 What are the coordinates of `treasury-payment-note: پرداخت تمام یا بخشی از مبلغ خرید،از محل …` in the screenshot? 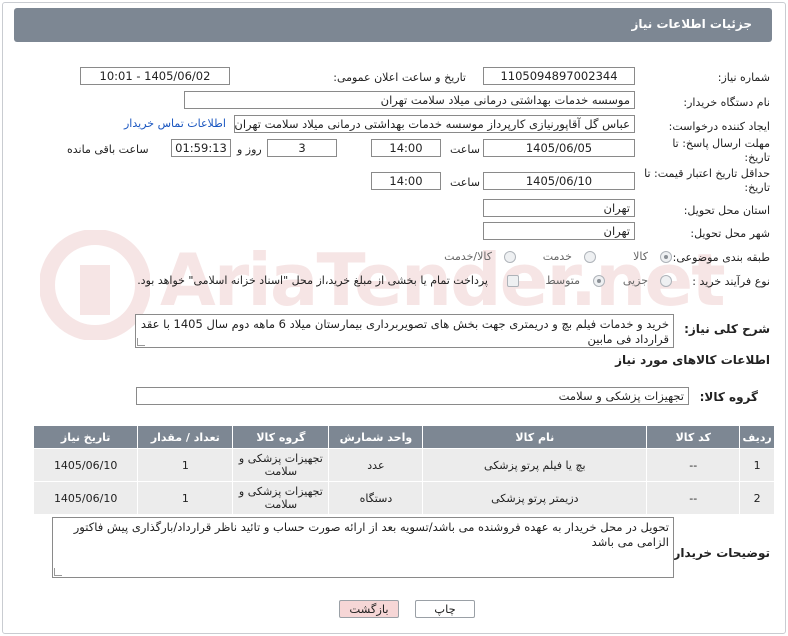 It's located at (312, 280).